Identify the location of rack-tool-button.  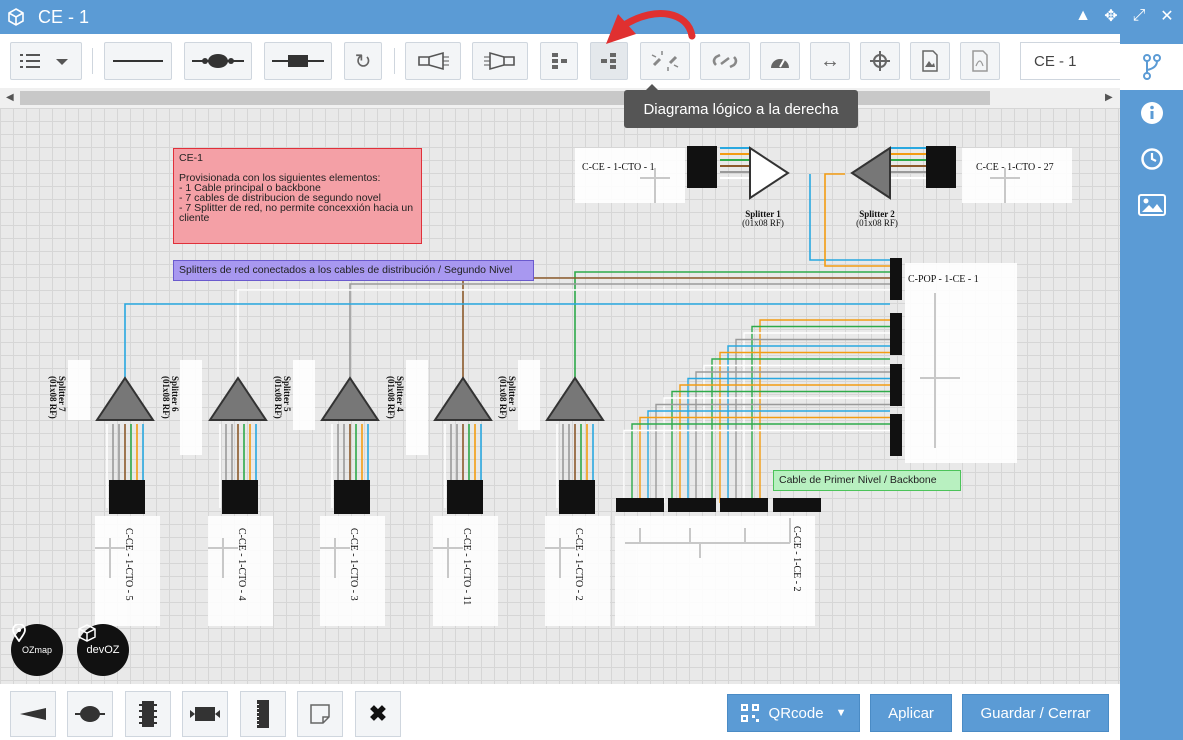
(263, 714).